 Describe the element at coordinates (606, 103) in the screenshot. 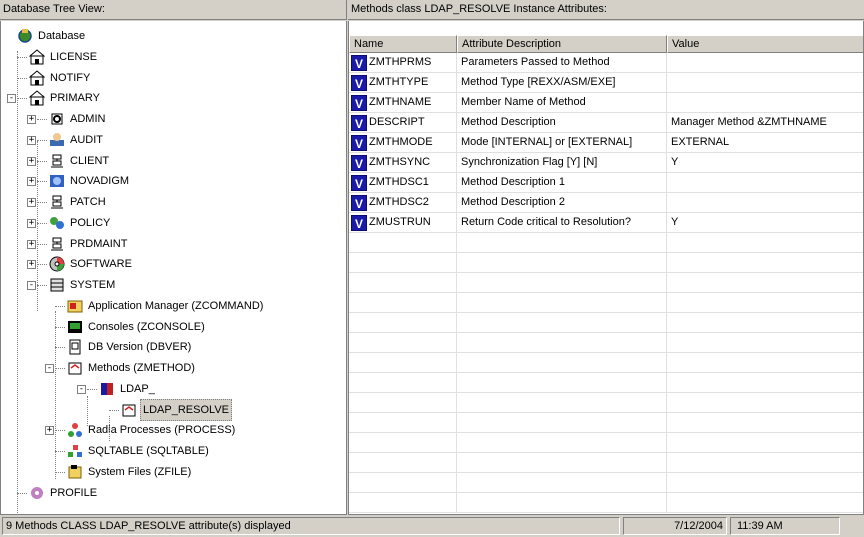

I see `table-row: V ZMTHNAME Member Name of Method` at that location.